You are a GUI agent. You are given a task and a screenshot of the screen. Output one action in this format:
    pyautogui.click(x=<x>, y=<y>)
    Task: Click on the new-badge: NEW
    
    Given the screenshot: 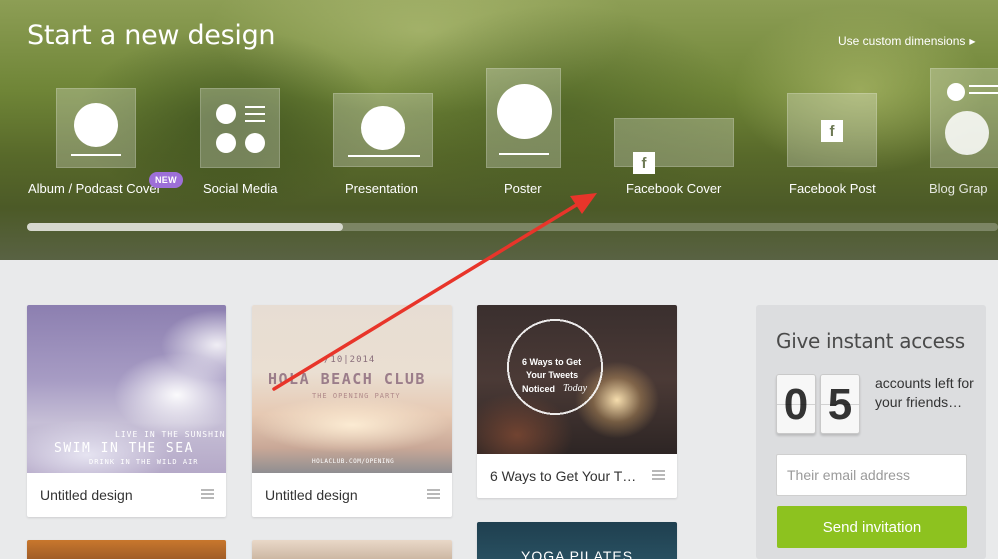 What is the action you would take?
    pyautogui.click(x=166, y=180)
    